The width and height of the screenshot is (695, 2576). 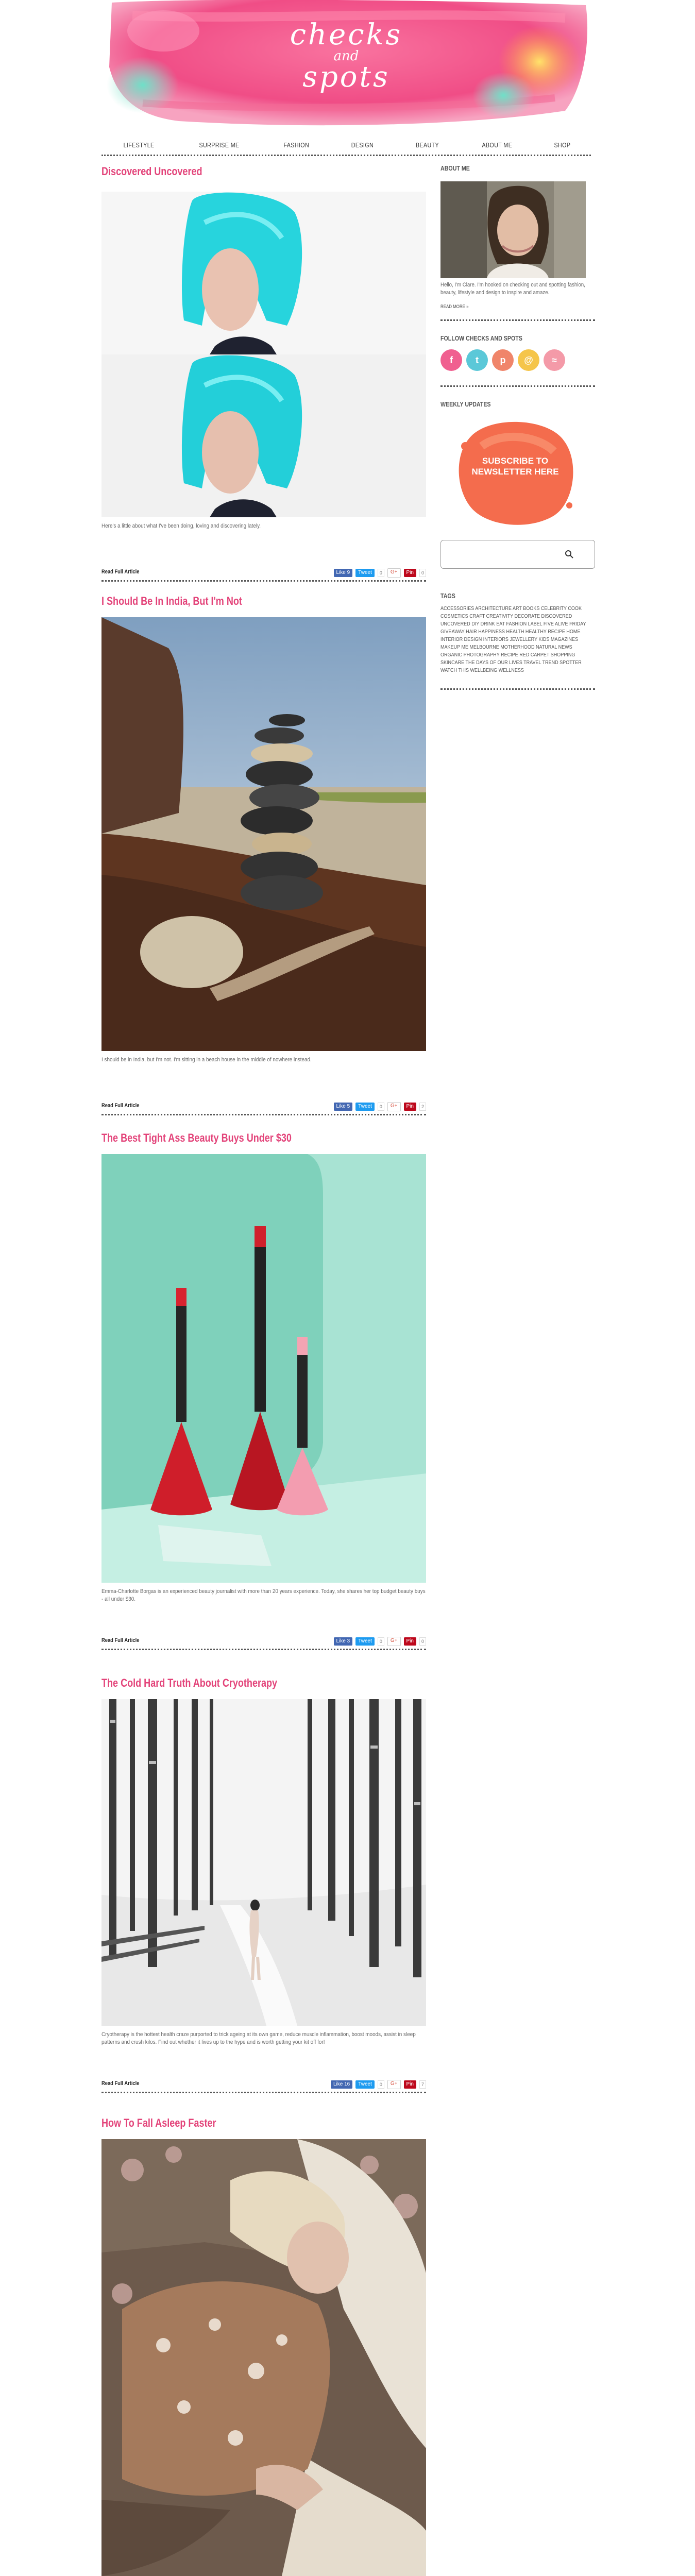 I want to click on author-photo, so click(x=513, y=229).